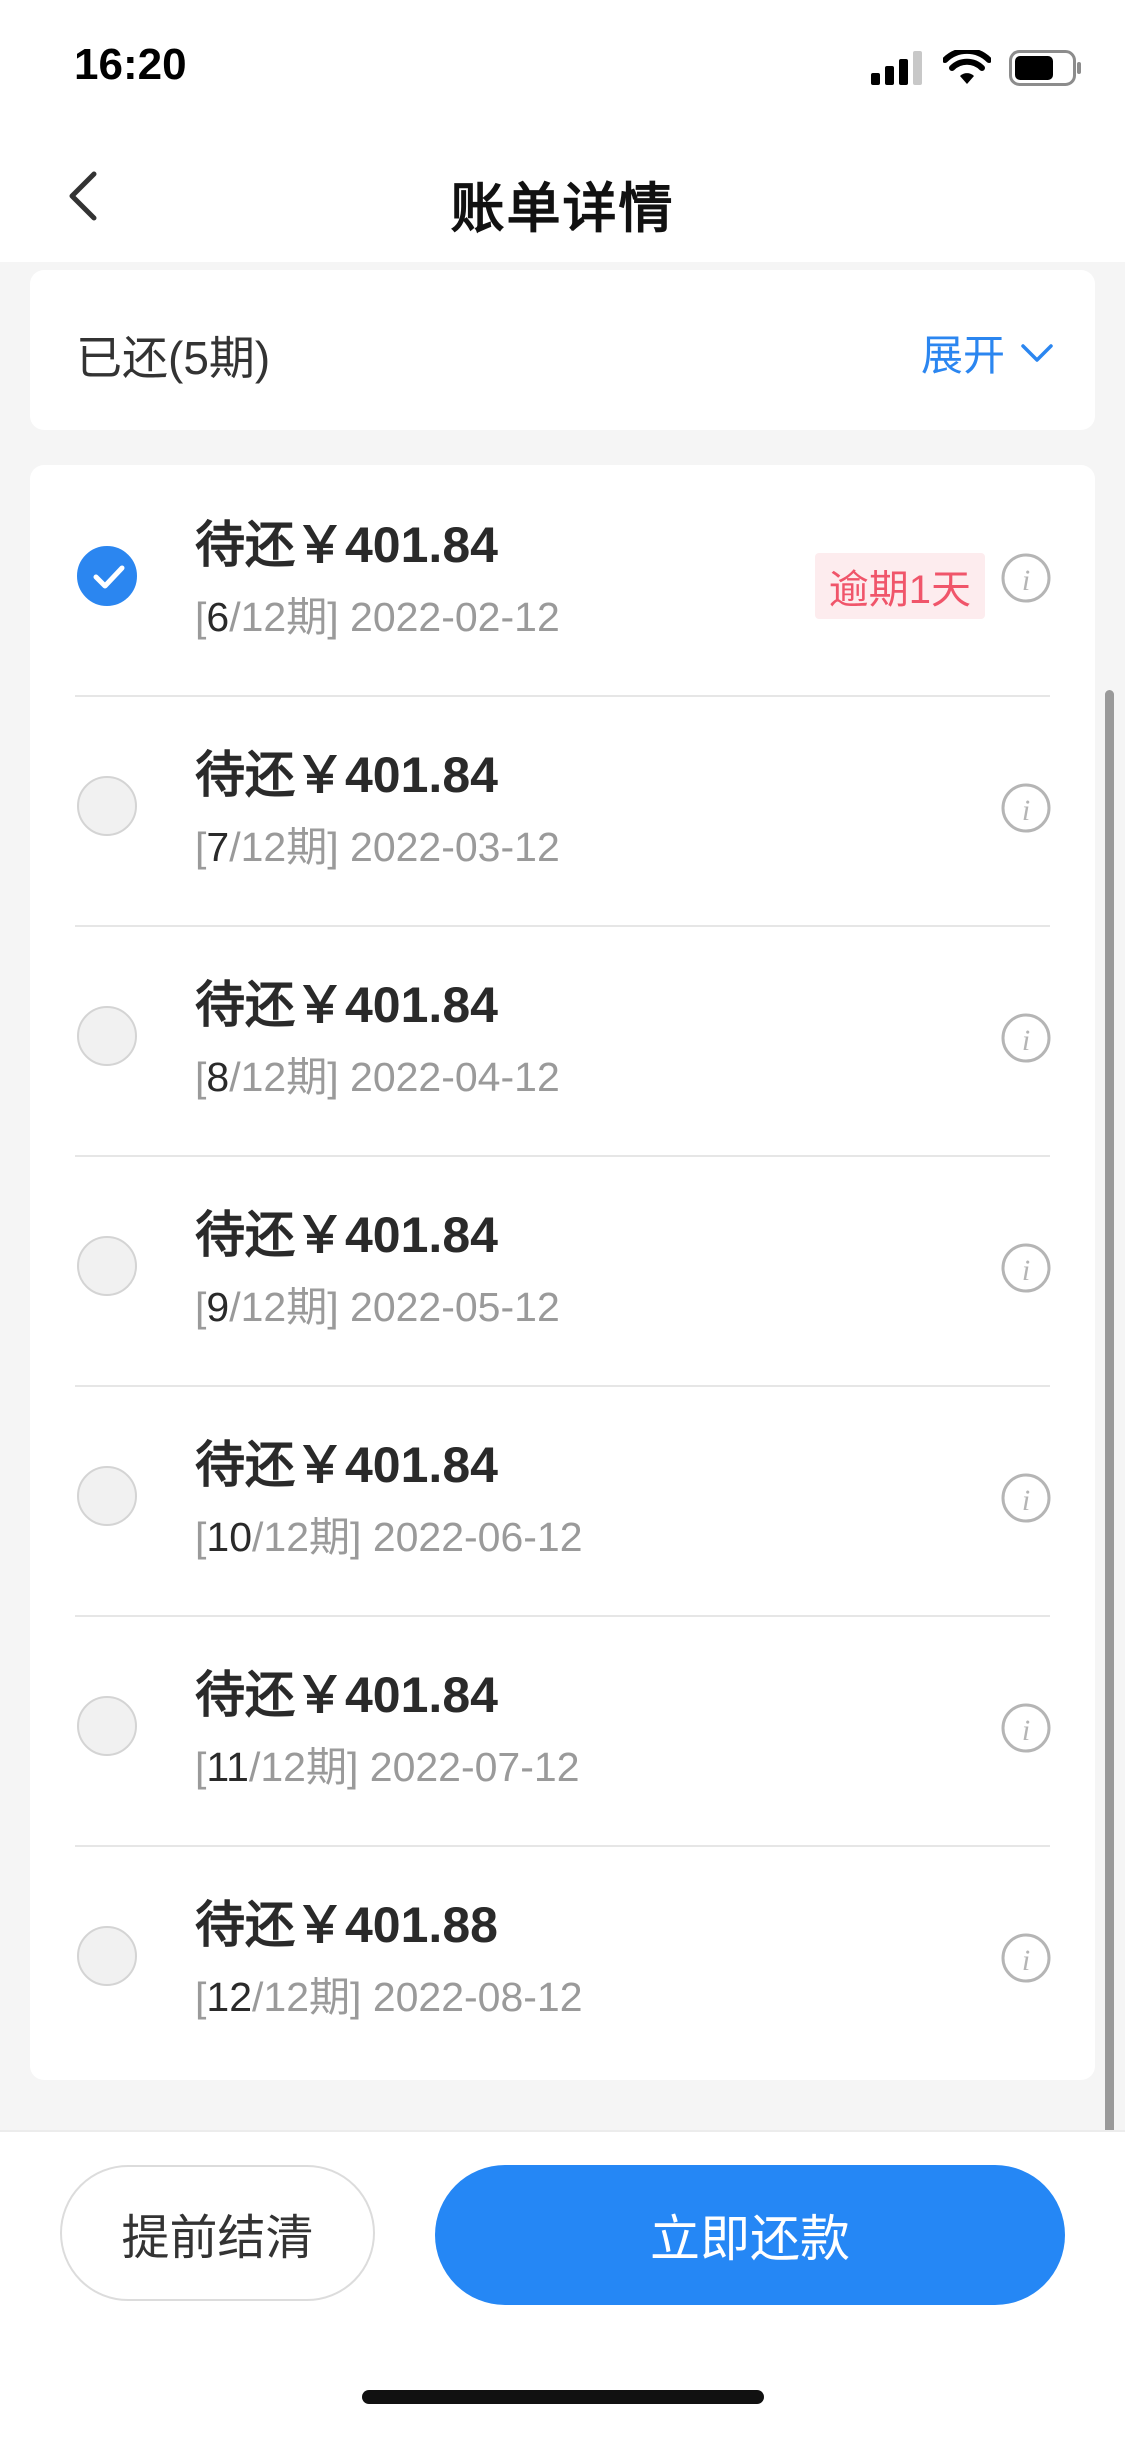  What do you see at coordinates (750, 2235) in the screenshot?
I see `repay-now-button: 立即还款` at bounding box center [750, 2235].